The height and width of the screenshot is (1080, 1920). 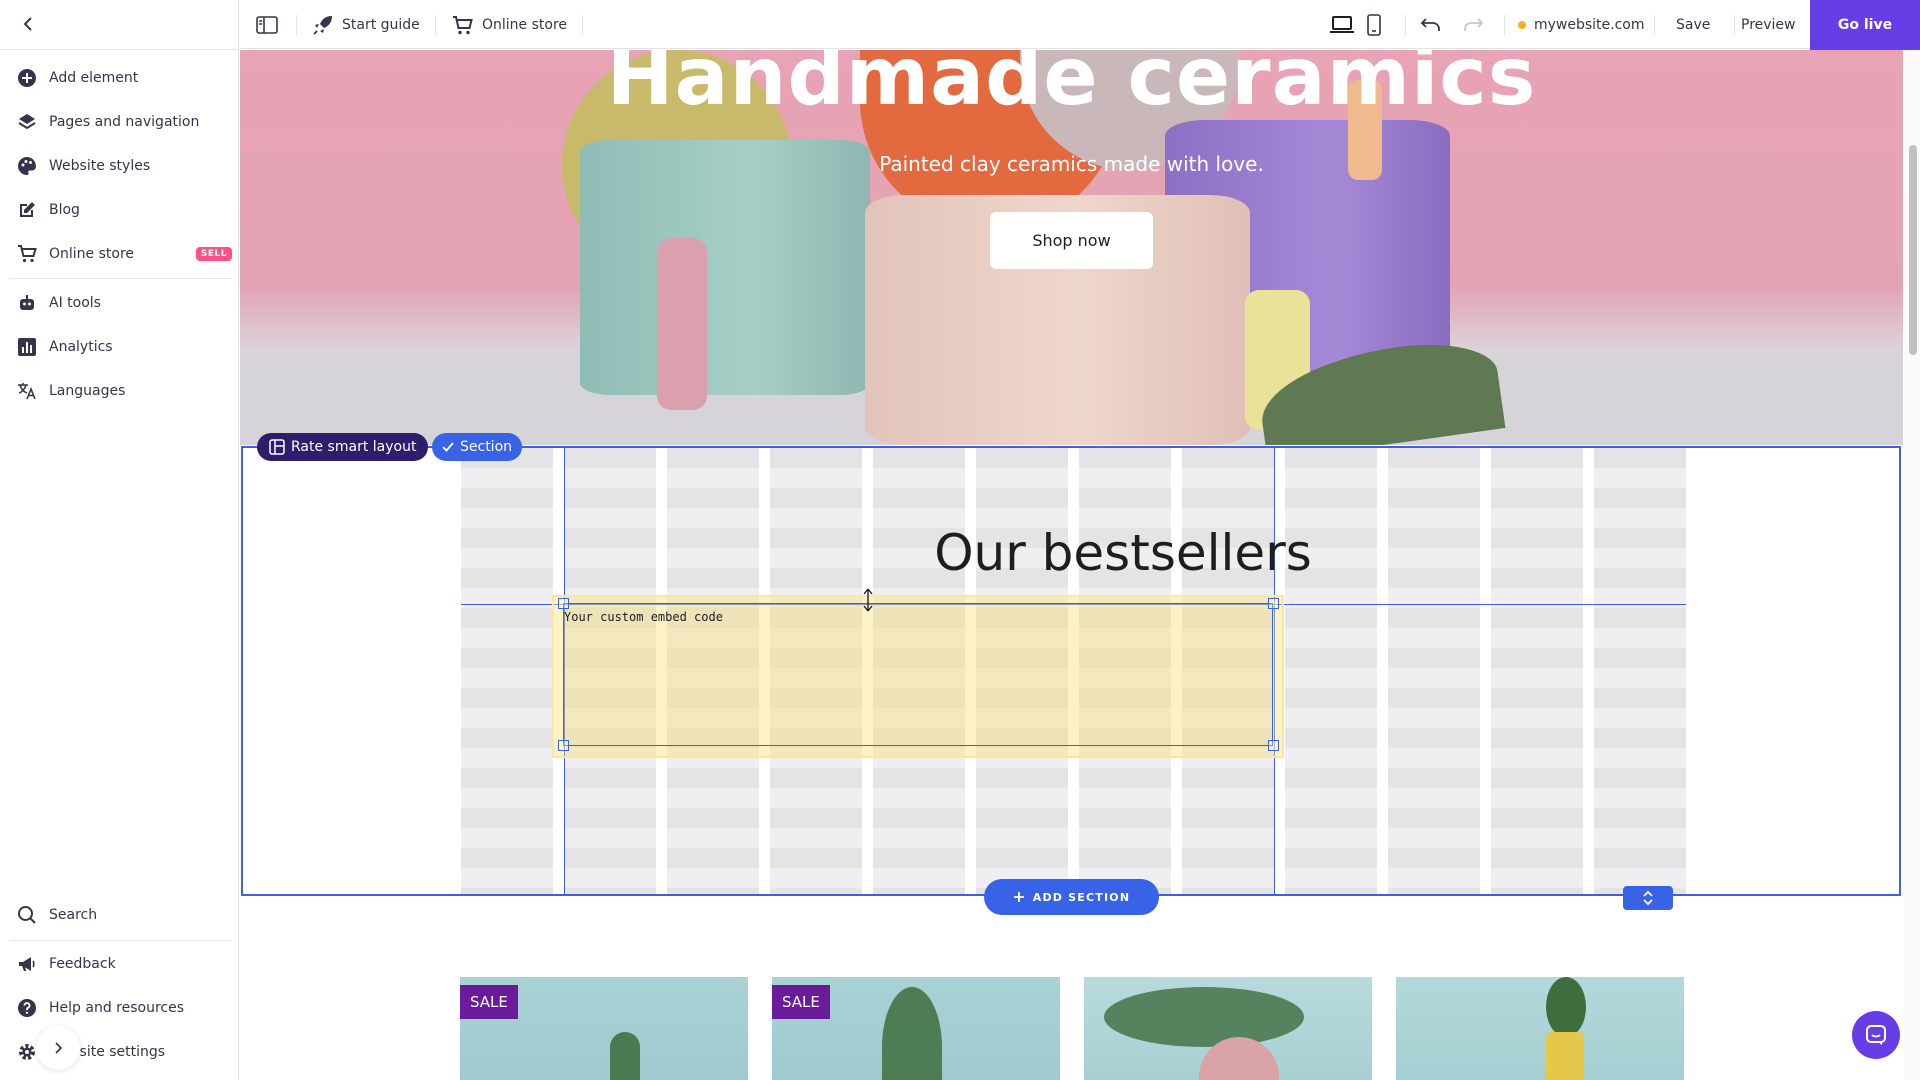 I want to click on chevron-up-down-icon, so click(x=1648, y=898).